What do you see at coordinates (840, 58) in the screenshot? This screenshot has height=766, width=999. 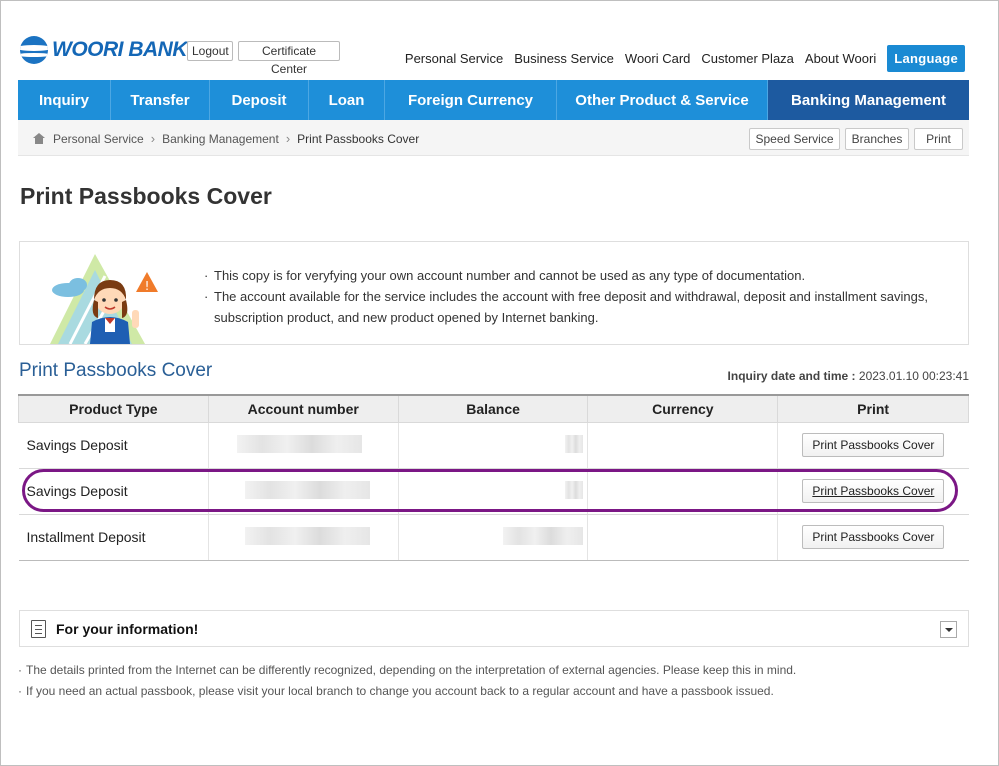 I see `topnav-about-woori: About Woori` at bounding box center [840, 58].